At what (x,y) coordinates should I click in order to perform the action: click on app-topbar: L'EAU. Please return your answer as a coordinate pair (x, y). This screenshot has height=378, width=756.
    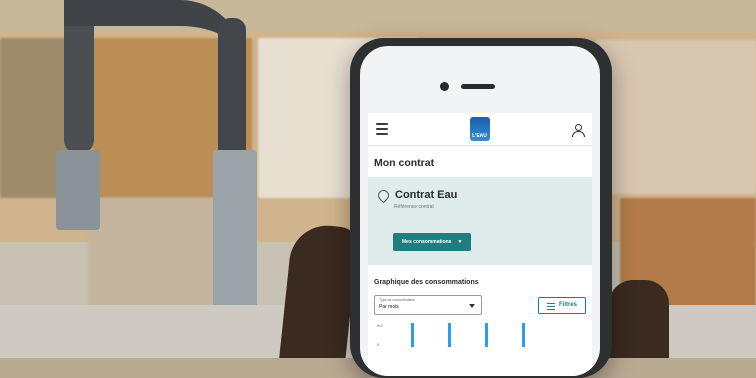
    Looking at the image, I should click on (480, 129).